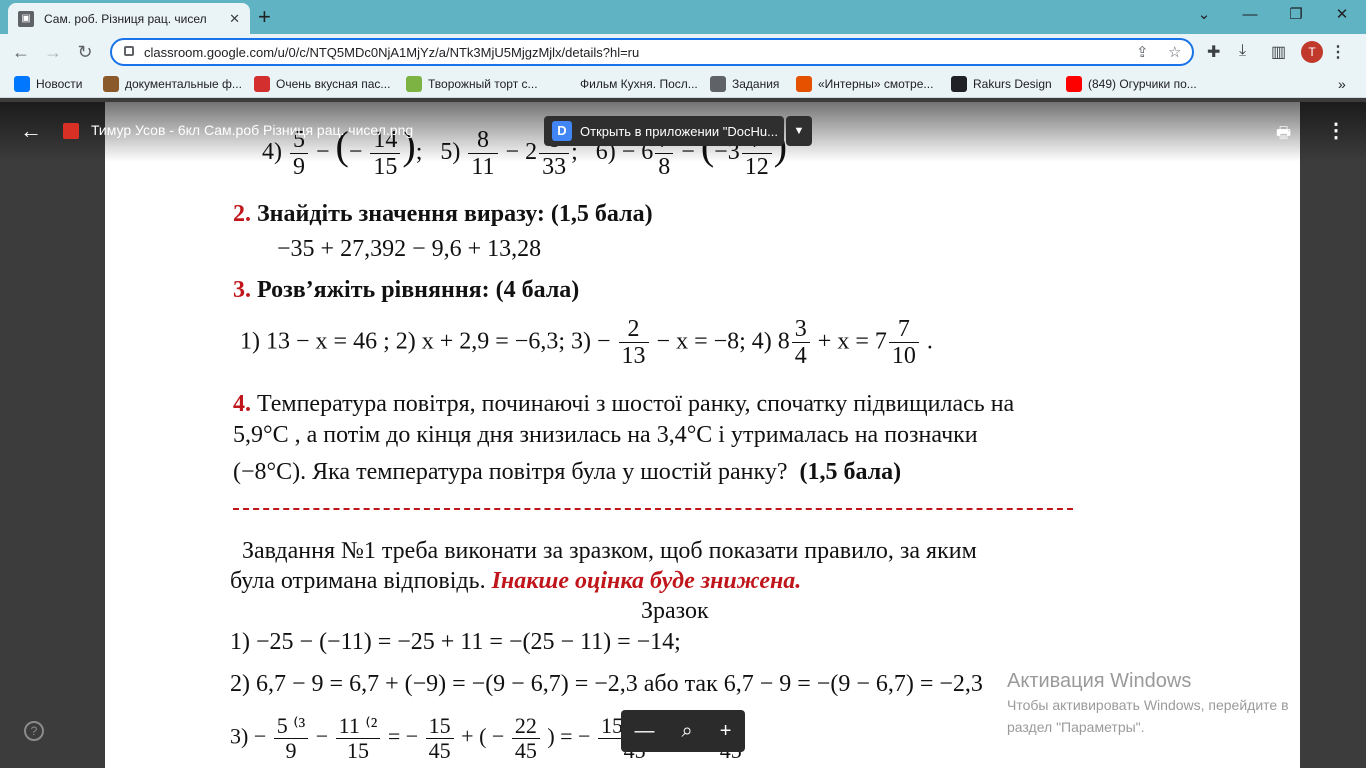  Describe the element at coordinates (1338, 52) in the screenshot. I see `browser-menu-icon: ⋮` at that location.